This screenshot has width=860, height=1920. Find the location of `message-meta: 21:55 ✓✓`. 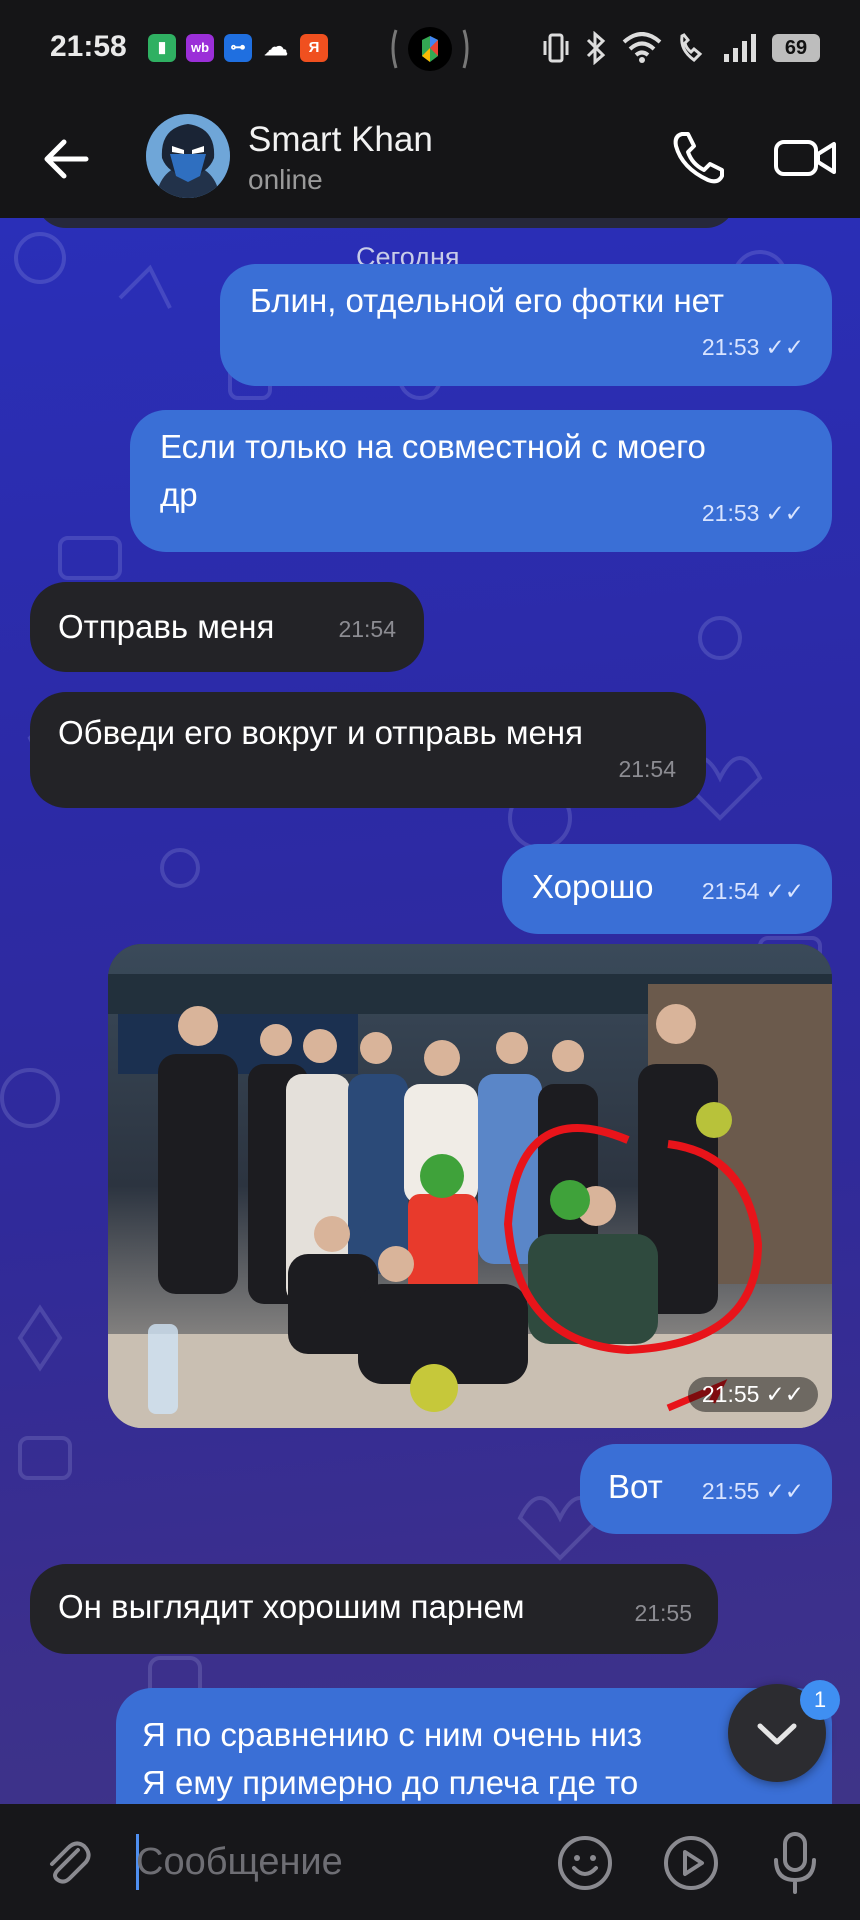

message-meta: 21:55 ✓✓ is located at coordinates (753, 1491).